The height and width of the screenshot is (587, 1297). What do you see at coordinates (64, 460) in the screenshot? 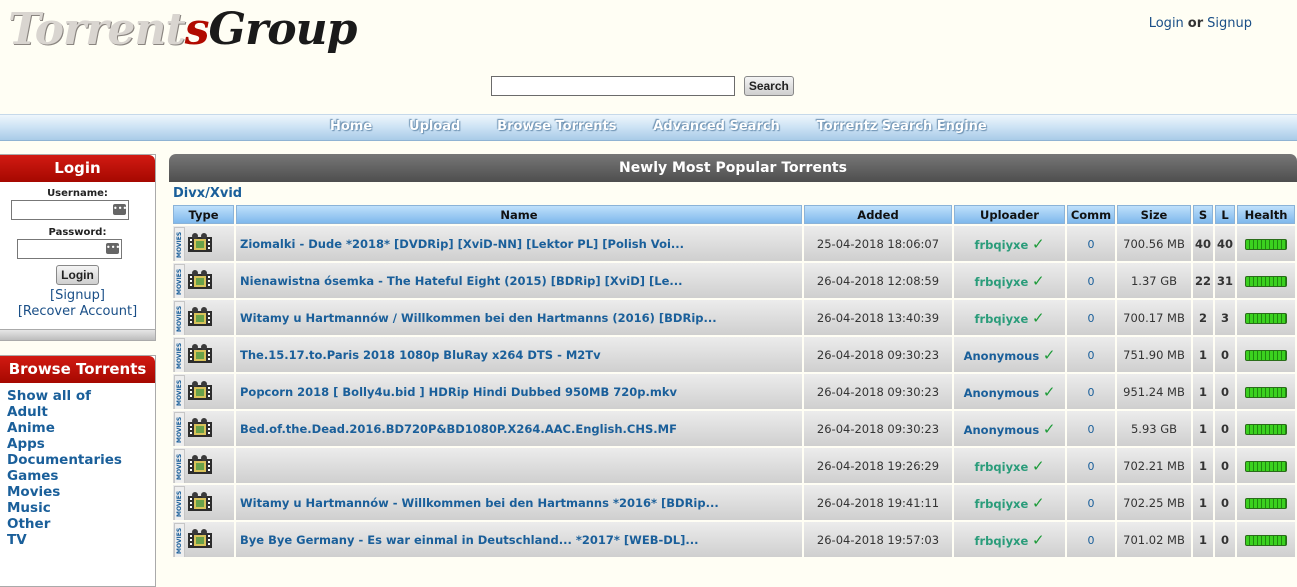
I see `category-documentaries: Documentaries` at bounding box center [64, 460].